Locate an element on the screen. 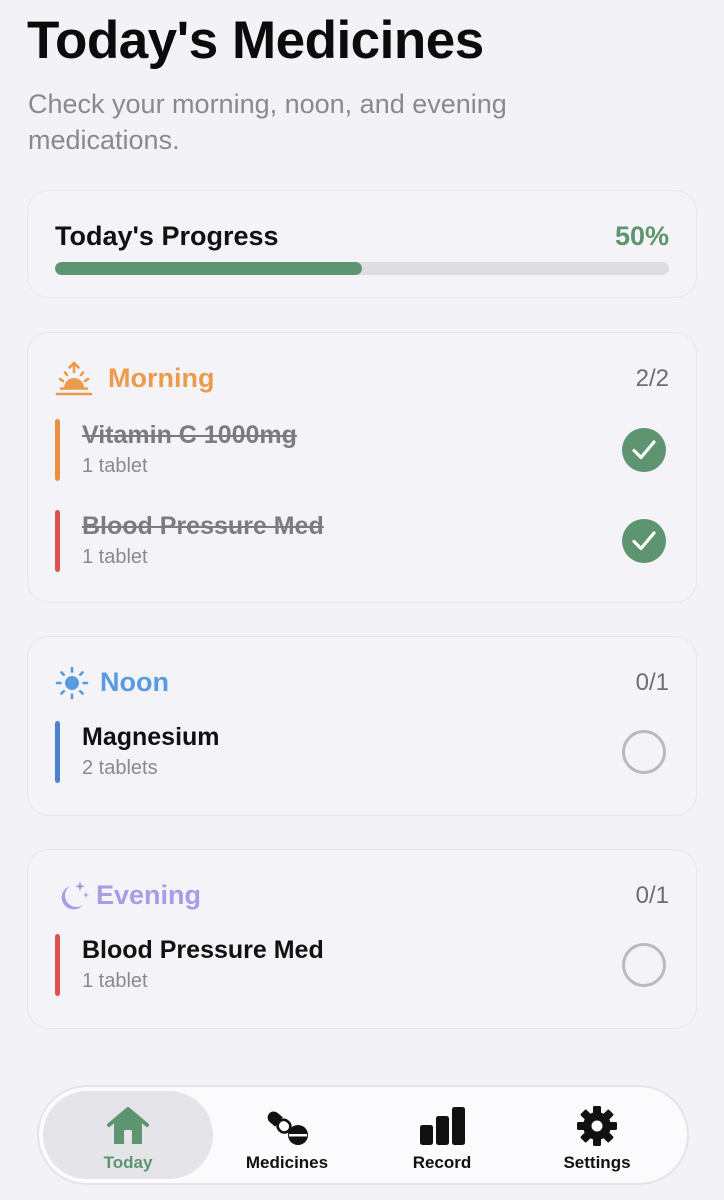 The image size is (724, 1200). bar-chart-icon is located at coordinates (442, 1126).